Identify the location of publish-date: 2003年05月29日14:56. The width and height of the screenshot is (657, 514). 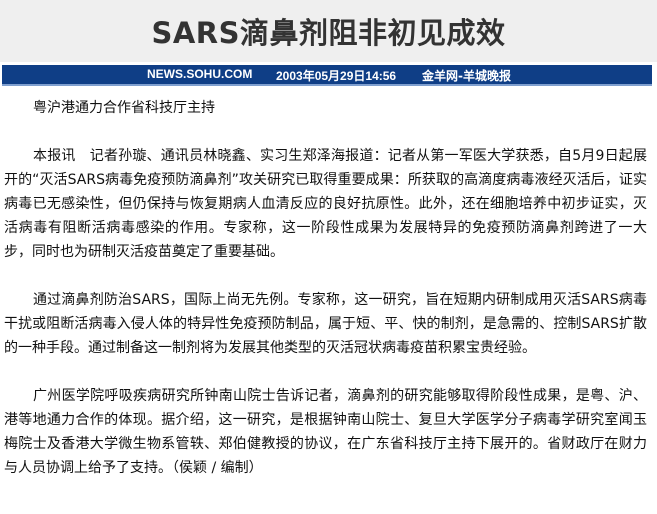
(336, 76).